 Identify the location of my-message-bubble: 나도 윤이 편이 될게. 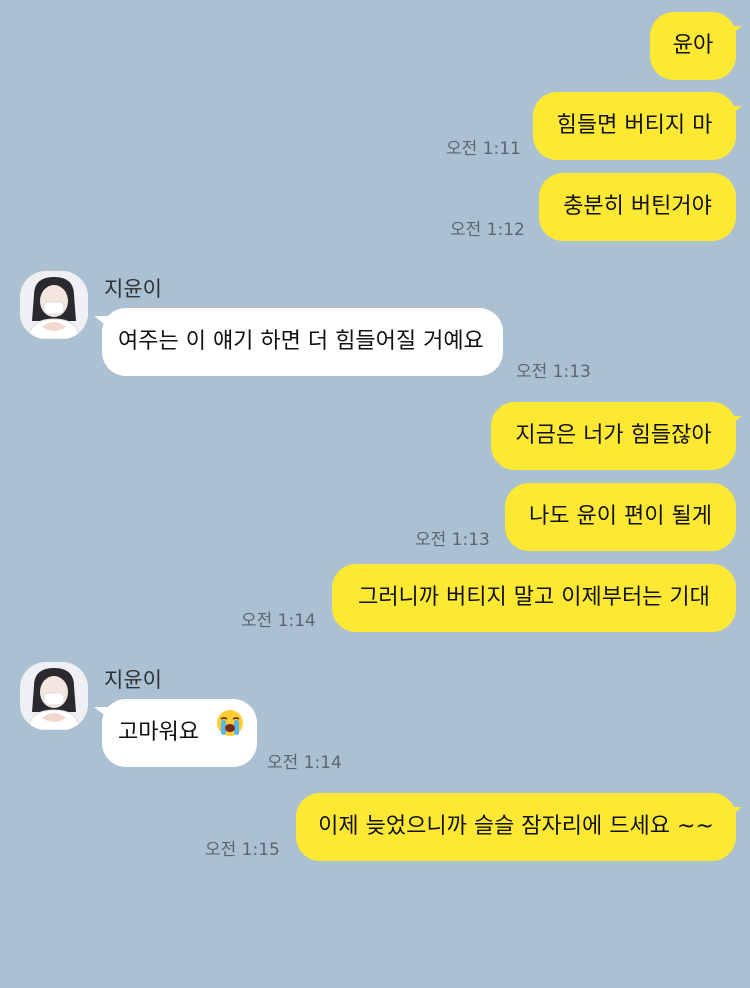
(620, 517).